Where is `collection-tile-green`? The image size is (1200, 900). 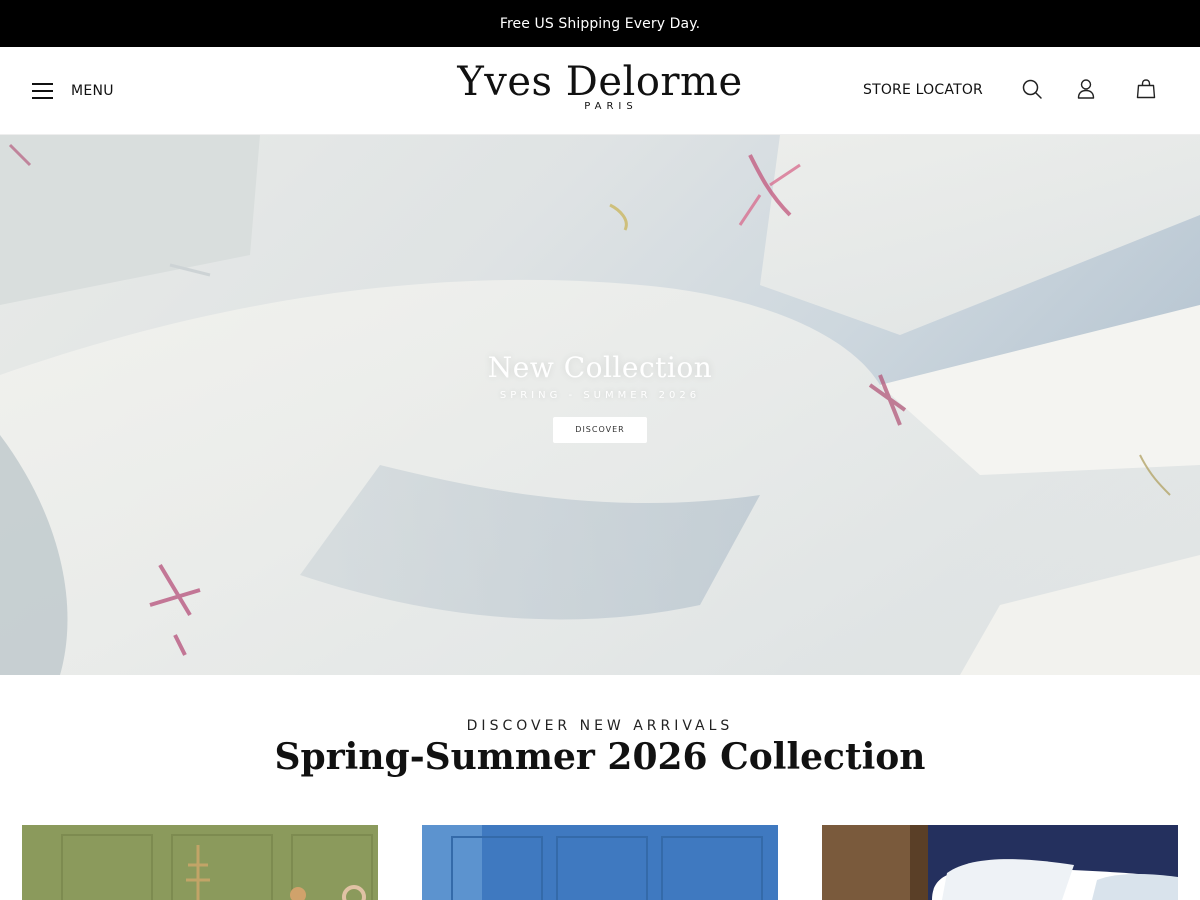
collection-tile-green is located at coordinates (200, 862).